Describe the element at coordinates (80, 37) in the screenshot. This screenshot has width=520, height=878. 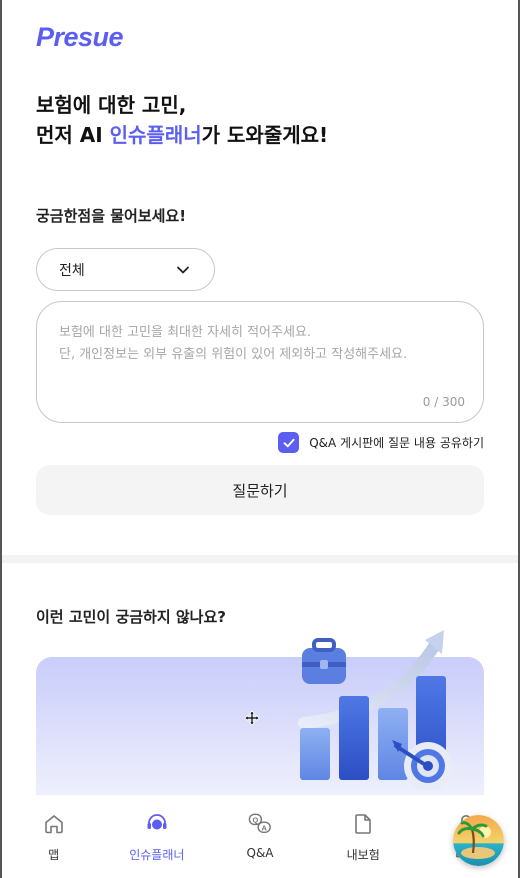
I see `app-logo: Presue` at that location.